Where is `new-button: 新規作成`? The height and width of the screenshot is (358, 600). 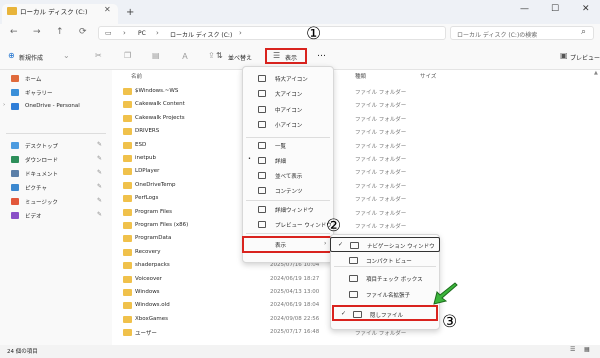
new-button: 新規作成 is located at coordinates (31, 57).